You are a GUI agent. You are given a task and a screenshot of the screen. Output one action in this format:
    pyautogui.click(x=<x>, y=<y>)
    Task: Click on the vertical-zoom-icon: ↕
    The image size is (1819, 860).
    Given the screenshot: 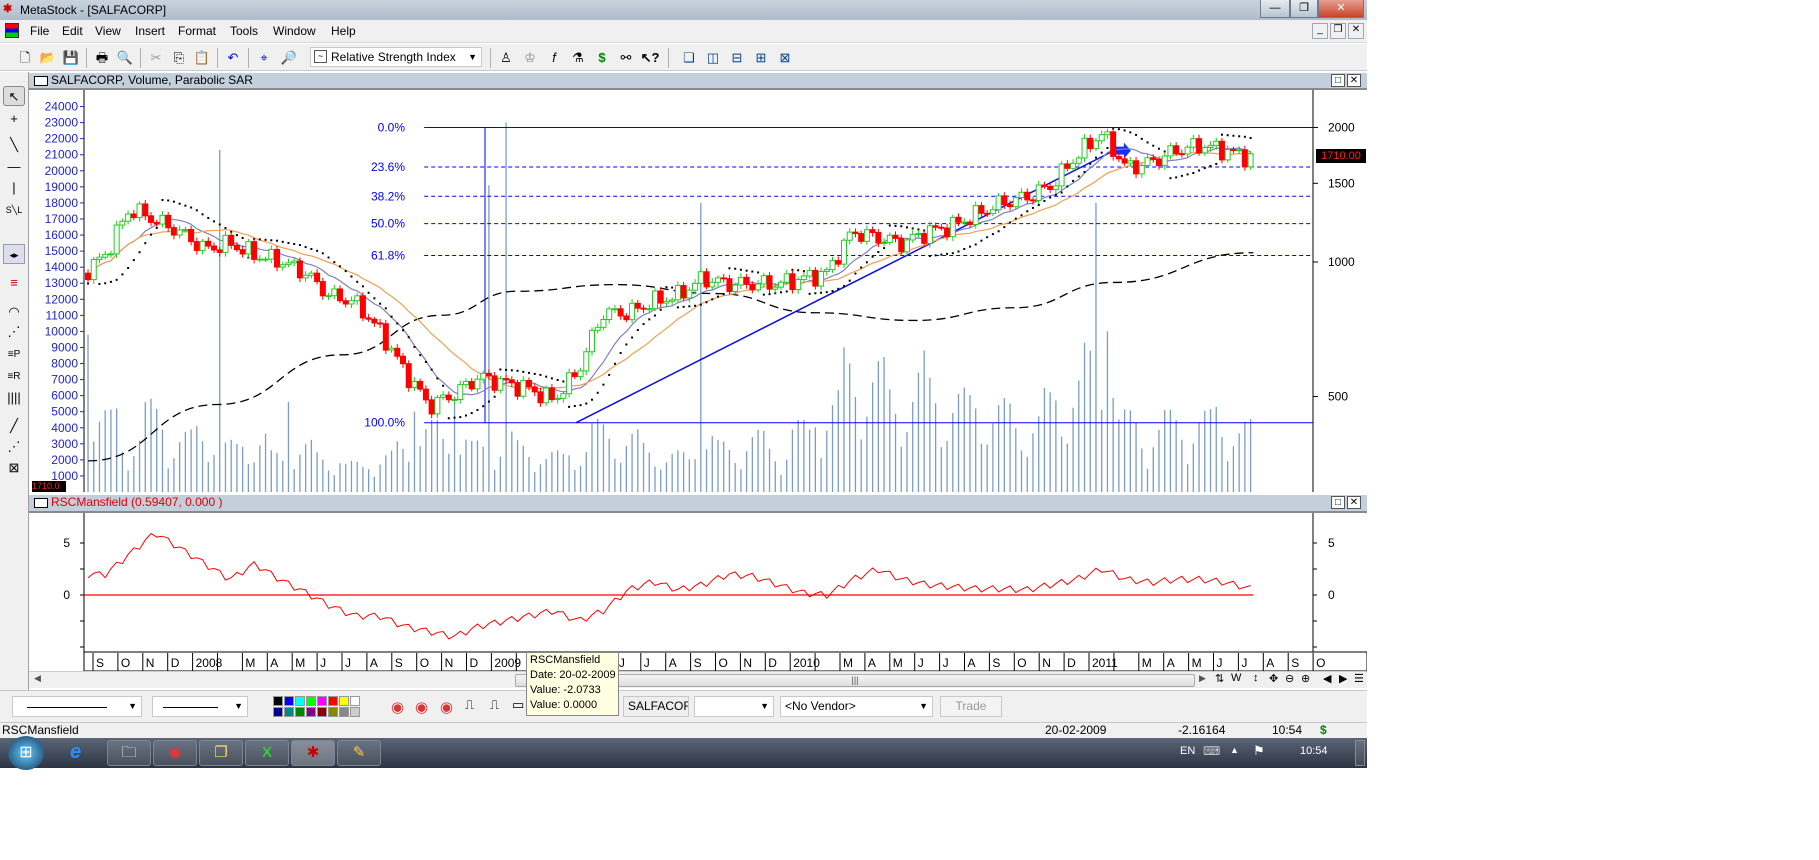 What is the action you would take?
    pyautogui.click(x=1256, y=678)
    